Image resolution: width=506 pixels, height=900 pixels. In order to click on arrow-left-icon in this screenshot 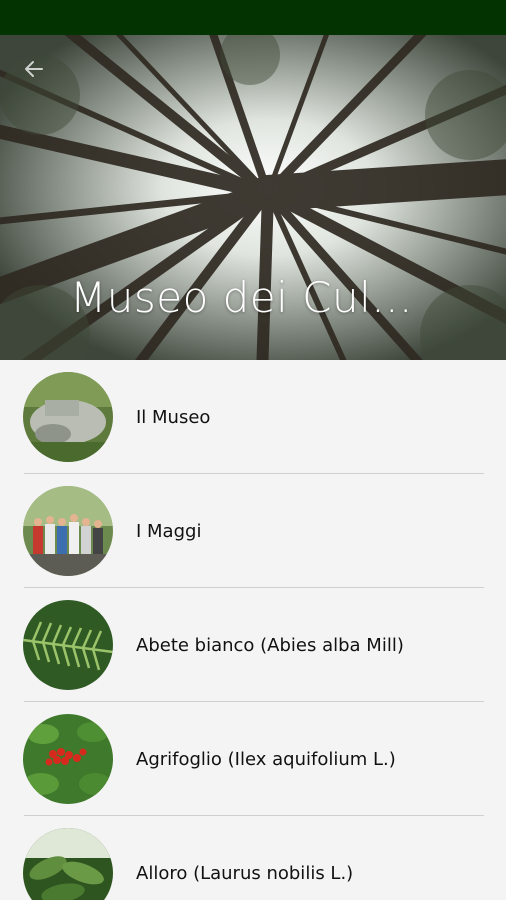, I will do `click(34, 69)`.